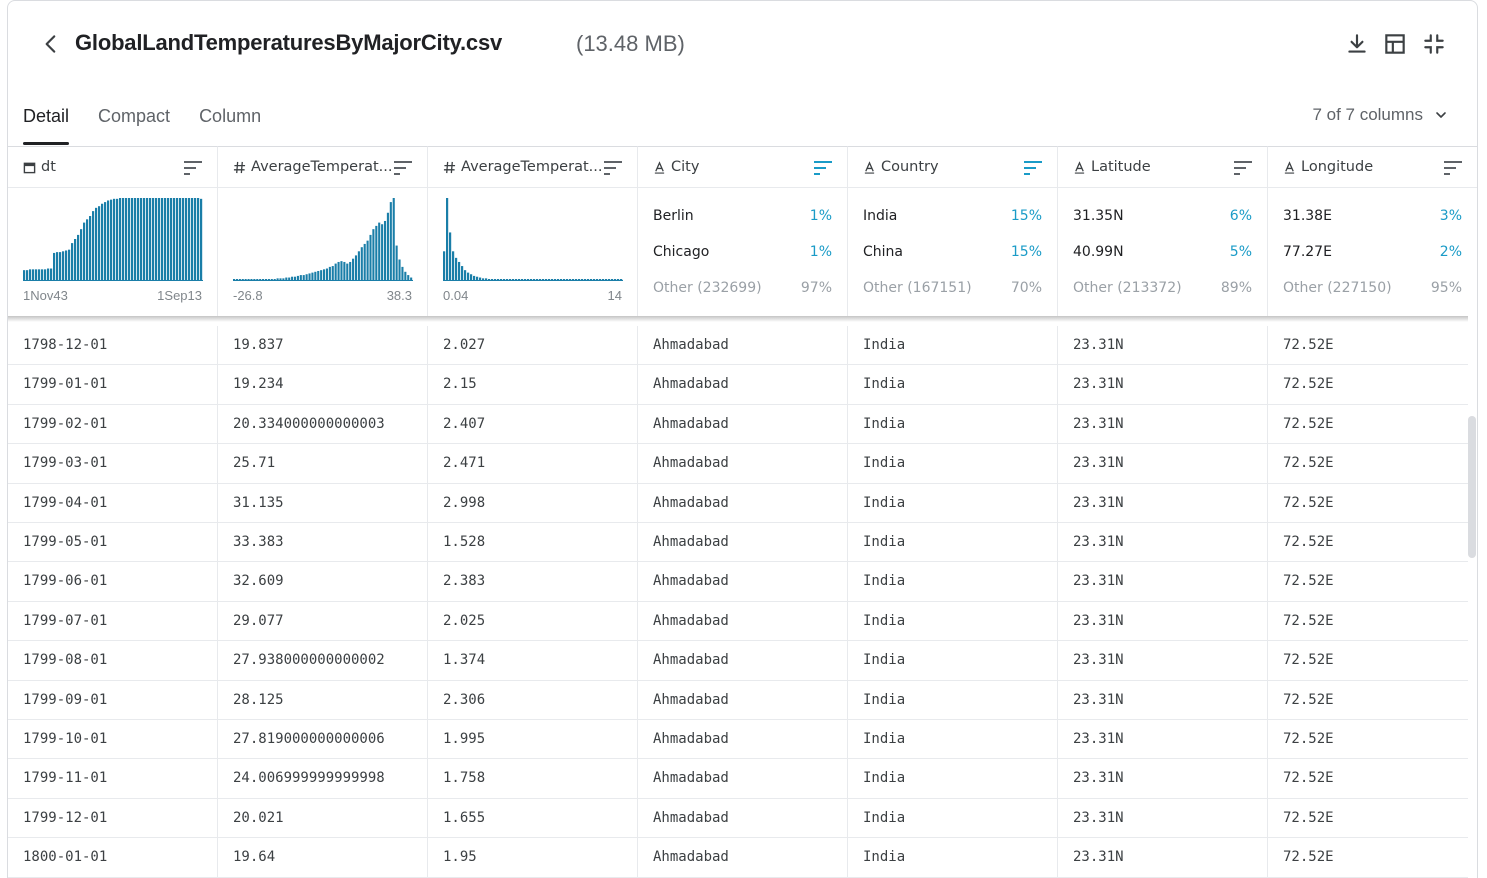  I want to click on table-cell: 19.64, so click(323, 857).